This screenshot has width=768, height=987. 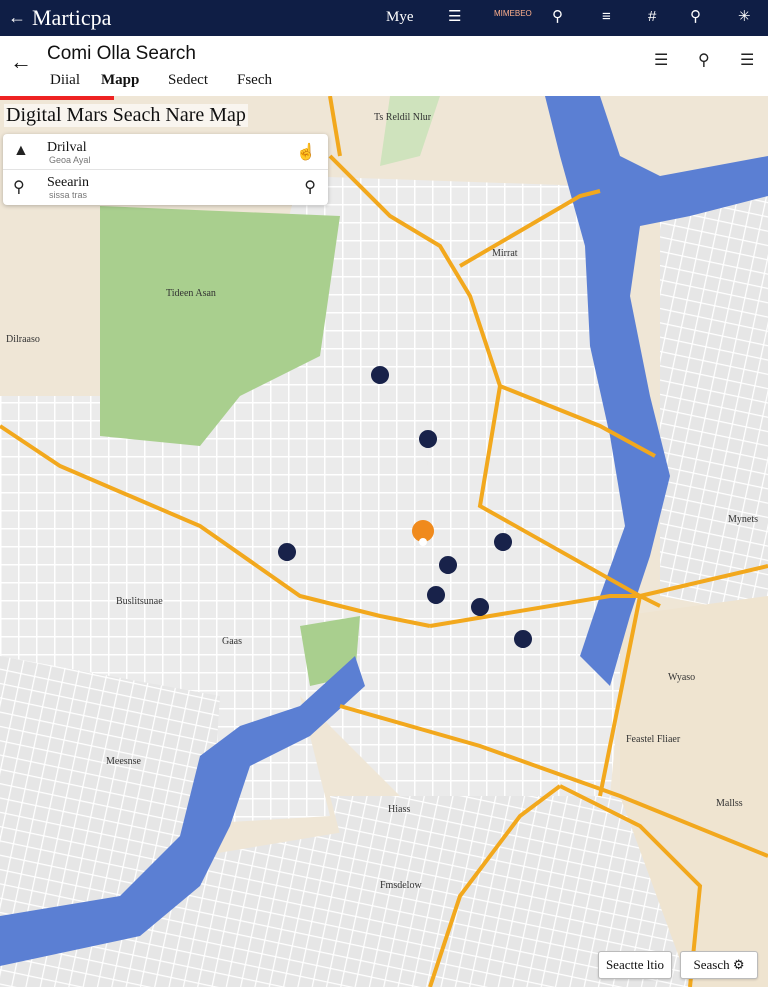 What do you see at coordinates (681, 677) in the screenshot?
I see `east-label: Wyaso` at bounding box center [681, 677].